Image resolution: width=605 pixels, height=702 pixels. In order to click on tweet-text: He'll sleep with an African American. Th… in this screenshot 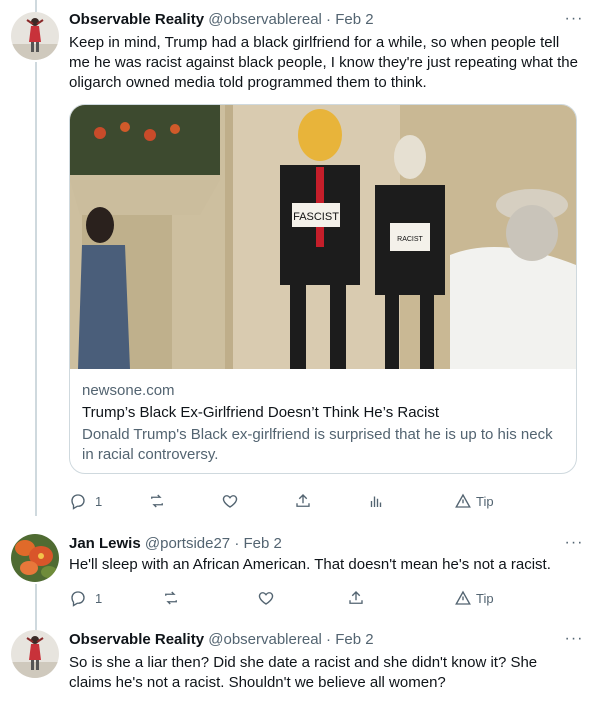, I will do `click(310, 564)`.